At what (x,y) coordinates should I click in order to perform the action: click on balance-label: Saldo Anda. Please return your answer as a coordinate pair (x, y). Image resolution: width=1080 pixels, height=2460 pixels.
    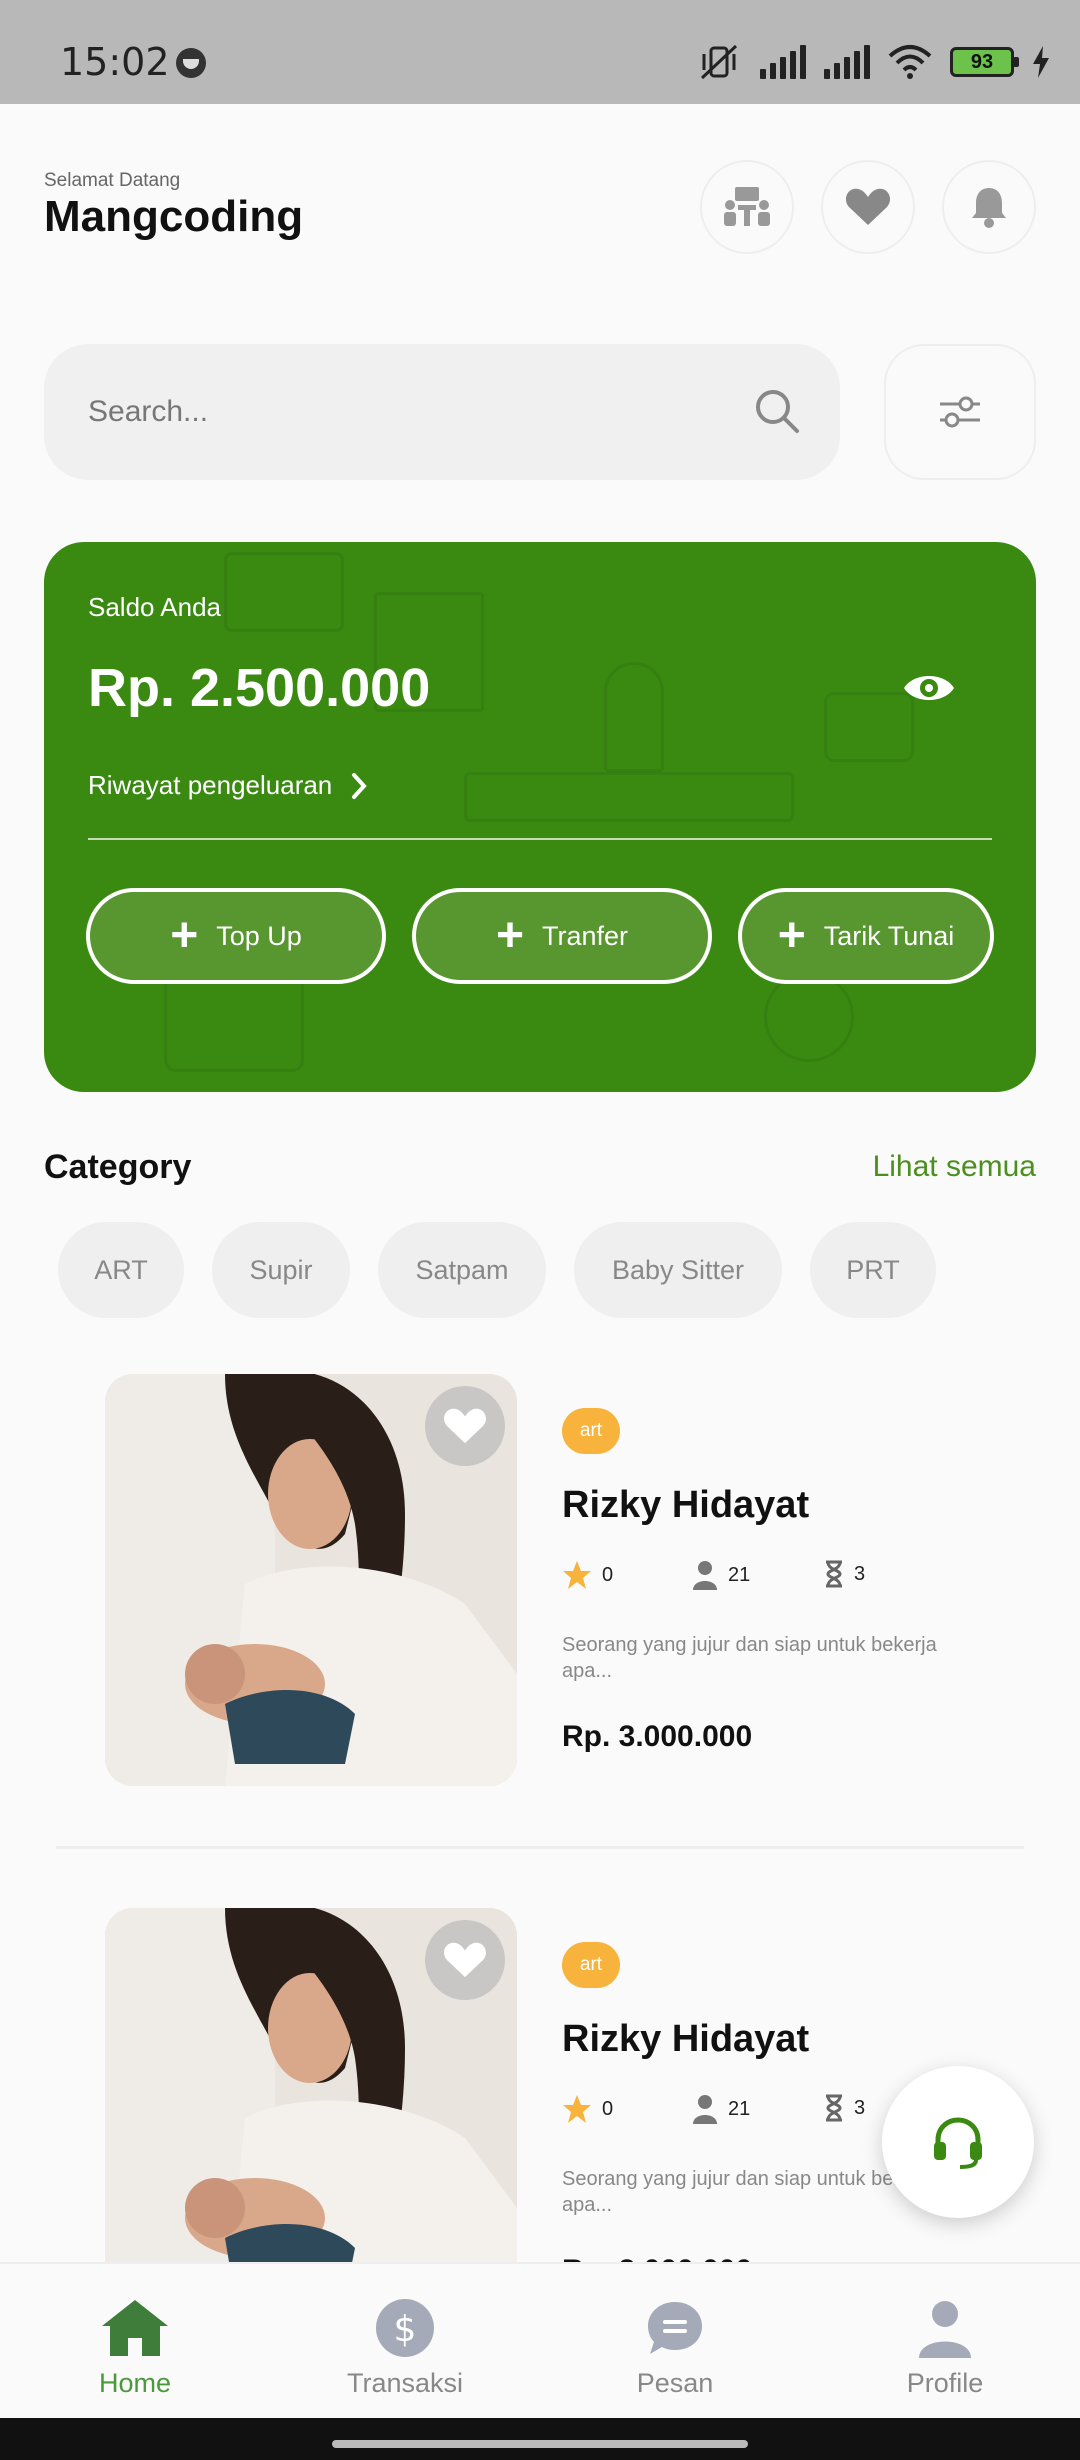
    Looking at the image, I should click on (155, 607).